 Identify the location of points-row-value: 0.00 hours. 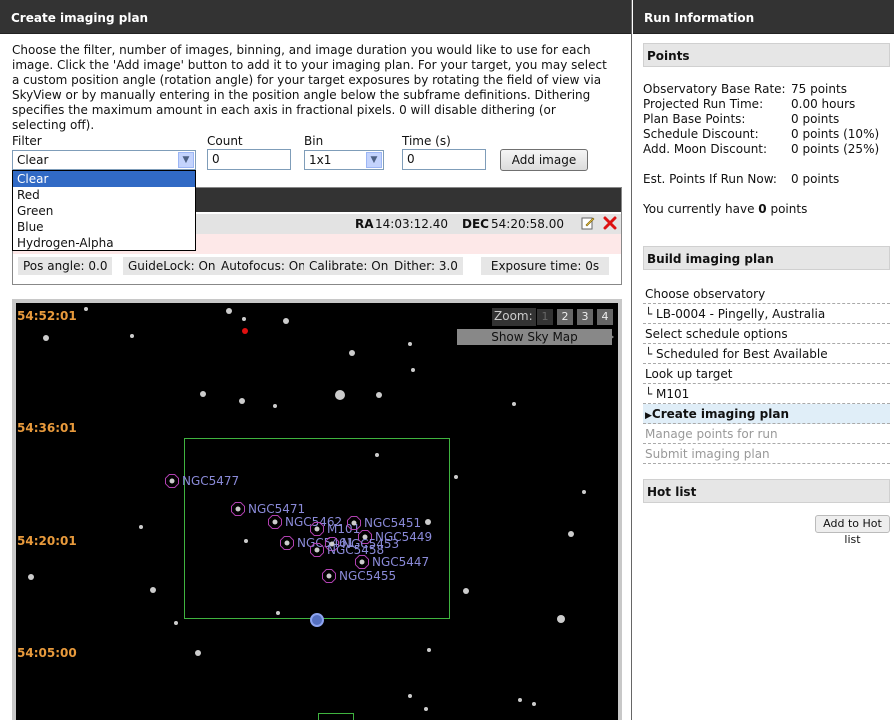
(823, 104).